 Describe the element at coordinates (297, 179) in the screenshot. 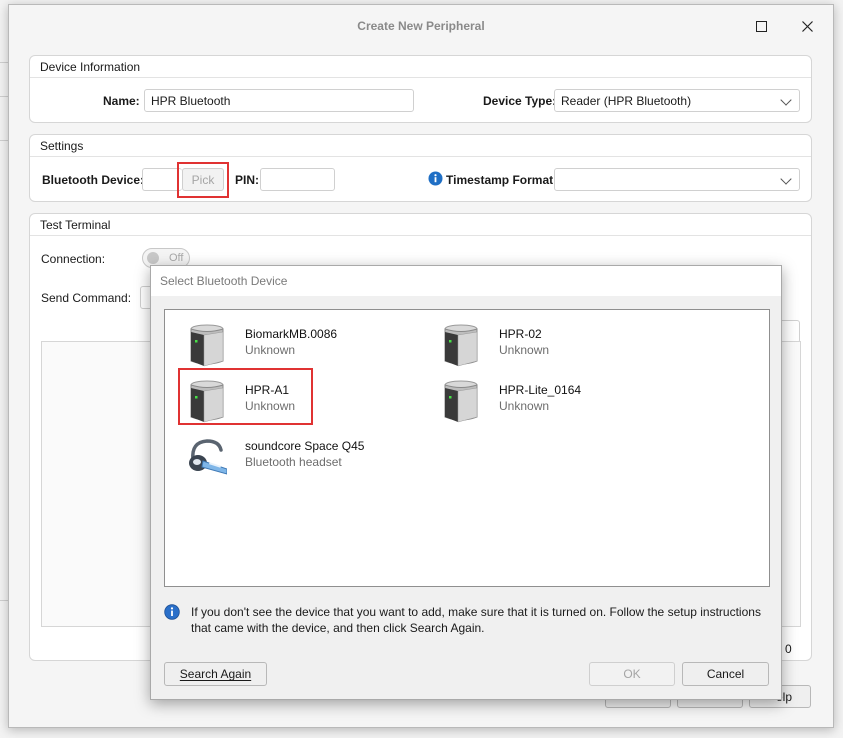

I see `pin-input` at that location.